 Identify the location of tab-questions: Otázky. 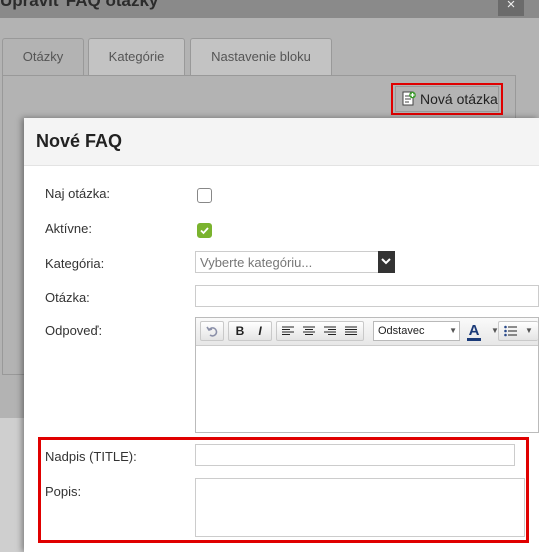
(43, 57).